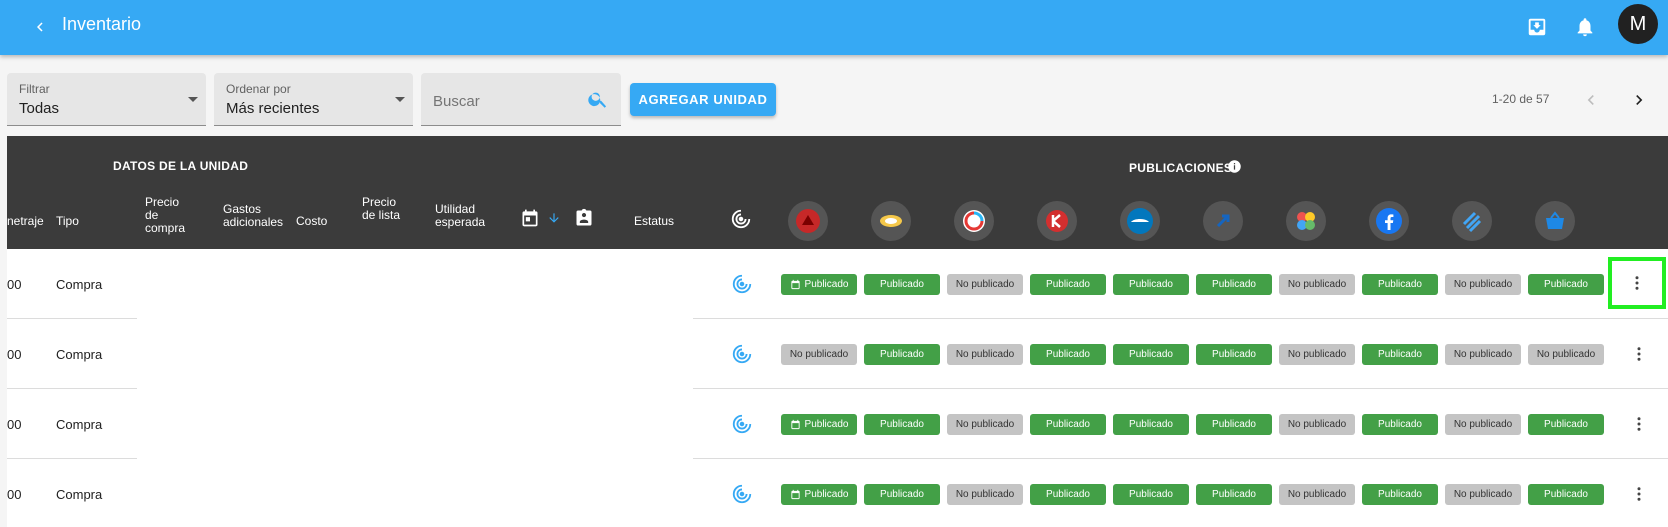  What do you see at coordinates (40, 27) in the screenshot?
I see `back-arrow-icon` at bounding box center [40, 27].